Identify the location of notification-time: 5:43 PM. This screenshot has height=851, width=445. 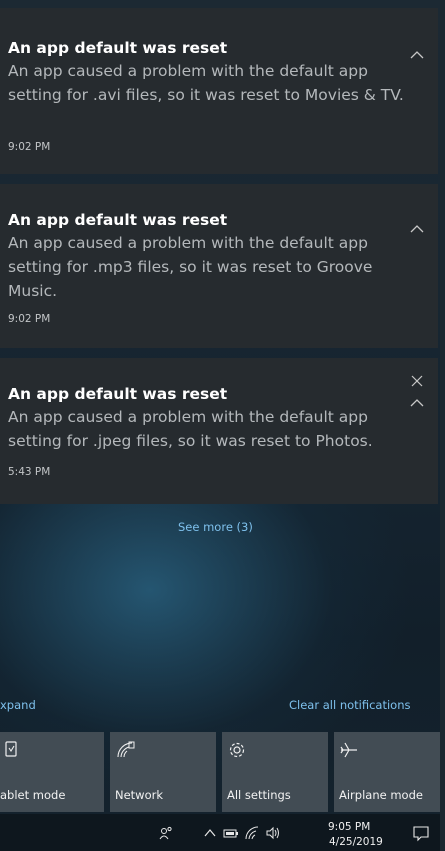
(29, 472).